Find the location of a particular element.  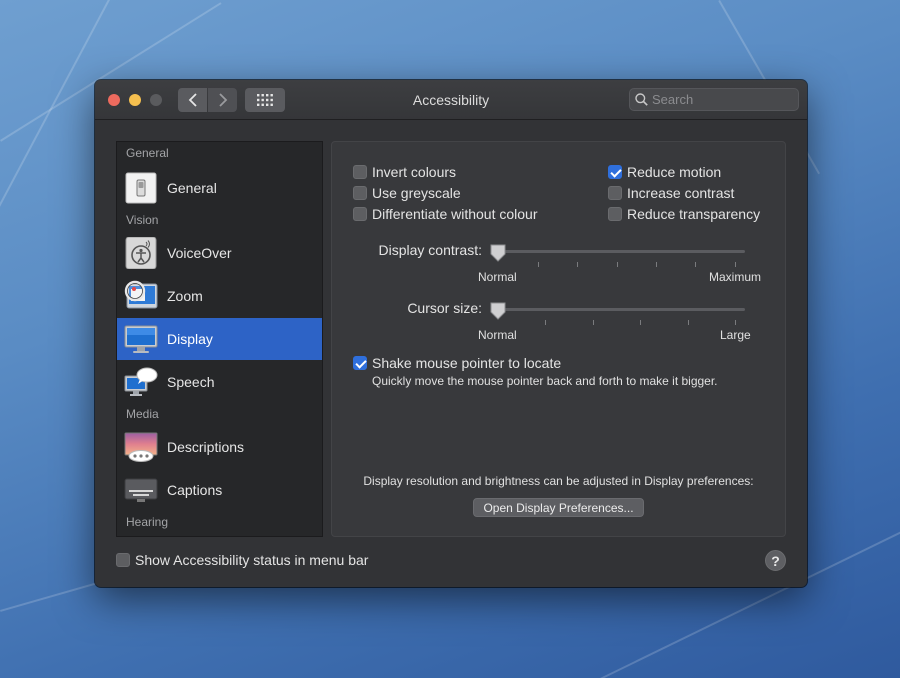

title-bar: Accessibility is located at coordinates (451, 100).